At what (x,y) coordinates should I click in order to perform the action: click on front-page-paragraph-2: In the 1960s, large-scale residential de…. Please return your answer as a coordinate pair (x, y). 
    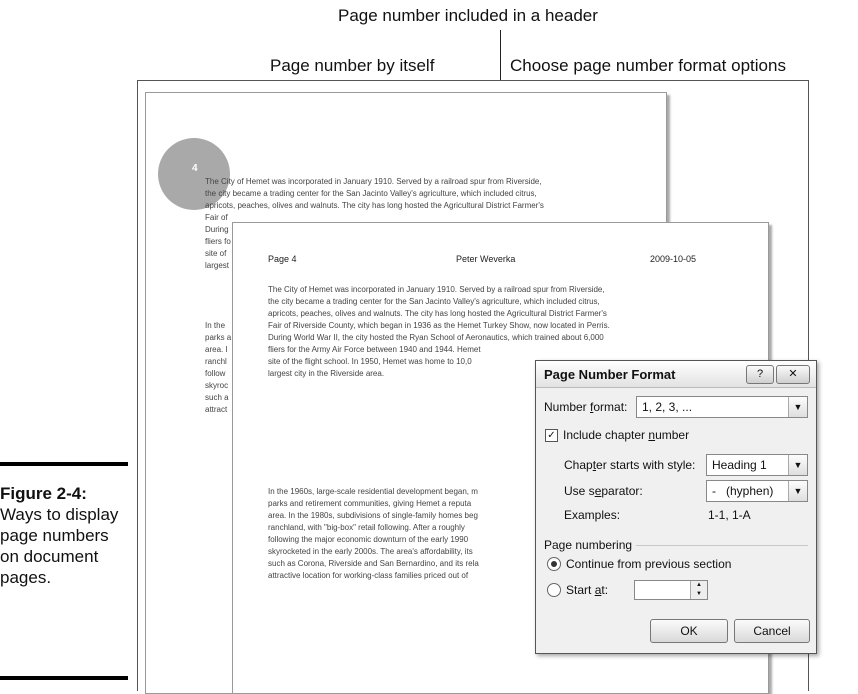
    Looking at the image, I should click on (373, 533).